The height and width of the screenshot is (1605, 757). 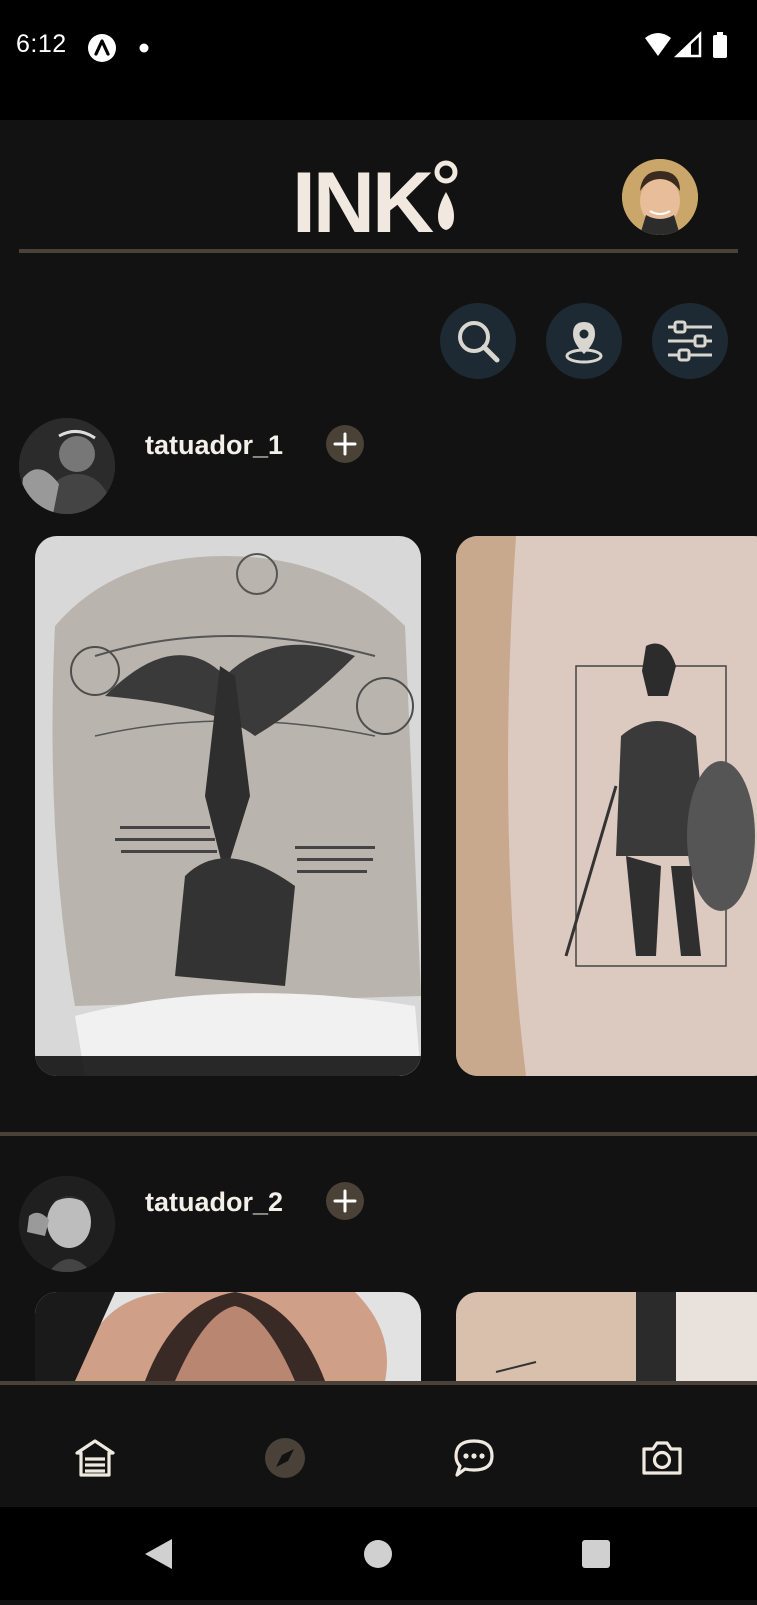 What do you see at coordinates (660, 197) in the screenshot?
I see `user-avatar` at bounding box center [660, 197].